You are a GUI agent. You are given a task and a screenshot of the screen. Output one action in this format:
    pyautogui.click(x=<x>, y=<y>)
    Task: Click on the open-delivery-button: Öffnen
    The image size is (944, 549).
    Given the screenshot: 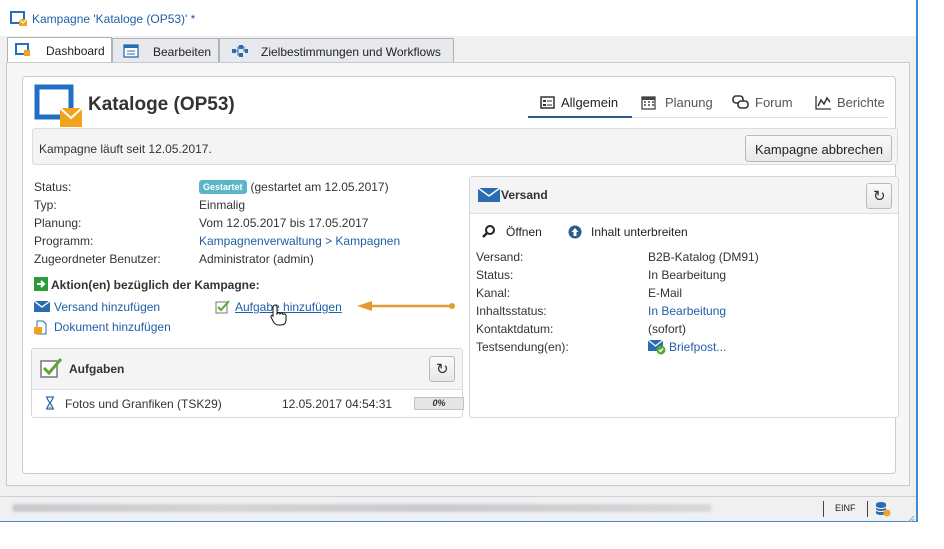 What is the action you would take?
    pyautogui.click(x=517, y=233)
    